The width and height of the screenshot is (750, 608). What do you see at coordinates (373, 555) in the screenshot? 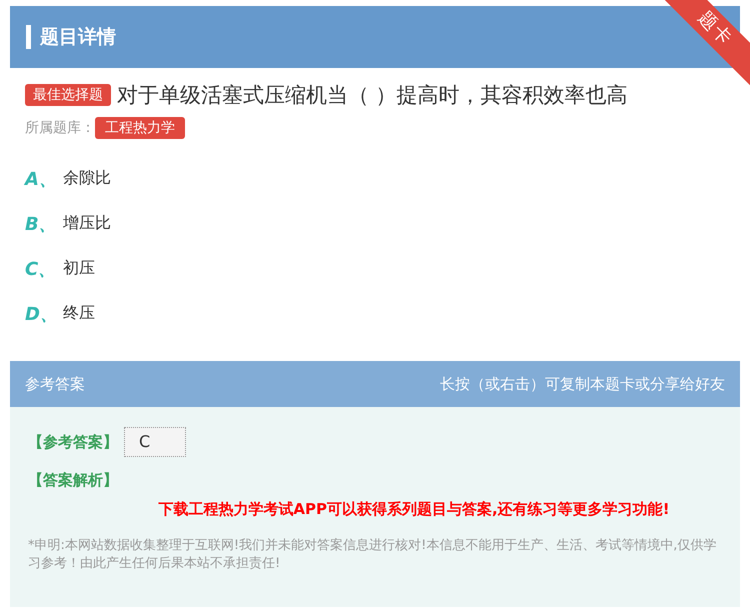
I see `disclaimer-text: *申明:本网站数据收集整理于互联网!我们并未能对答案信息进行核对!本信息不能用于生产、生活、考试等情境中,仅供学习参考！由此产生任何后果本站不承担责任!` at bounding box center [373, 555].